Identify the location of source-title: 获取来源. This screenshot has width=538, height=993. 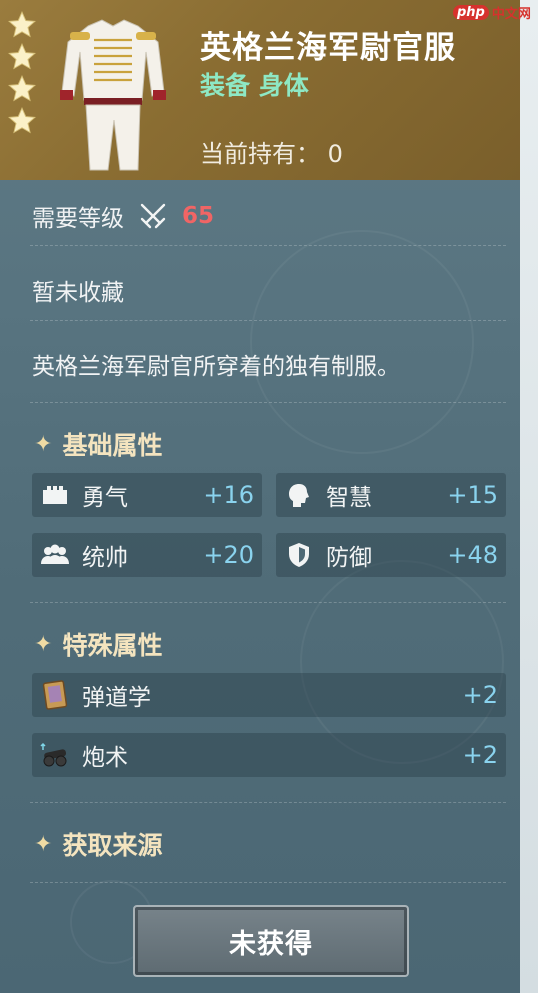
(112, 845).